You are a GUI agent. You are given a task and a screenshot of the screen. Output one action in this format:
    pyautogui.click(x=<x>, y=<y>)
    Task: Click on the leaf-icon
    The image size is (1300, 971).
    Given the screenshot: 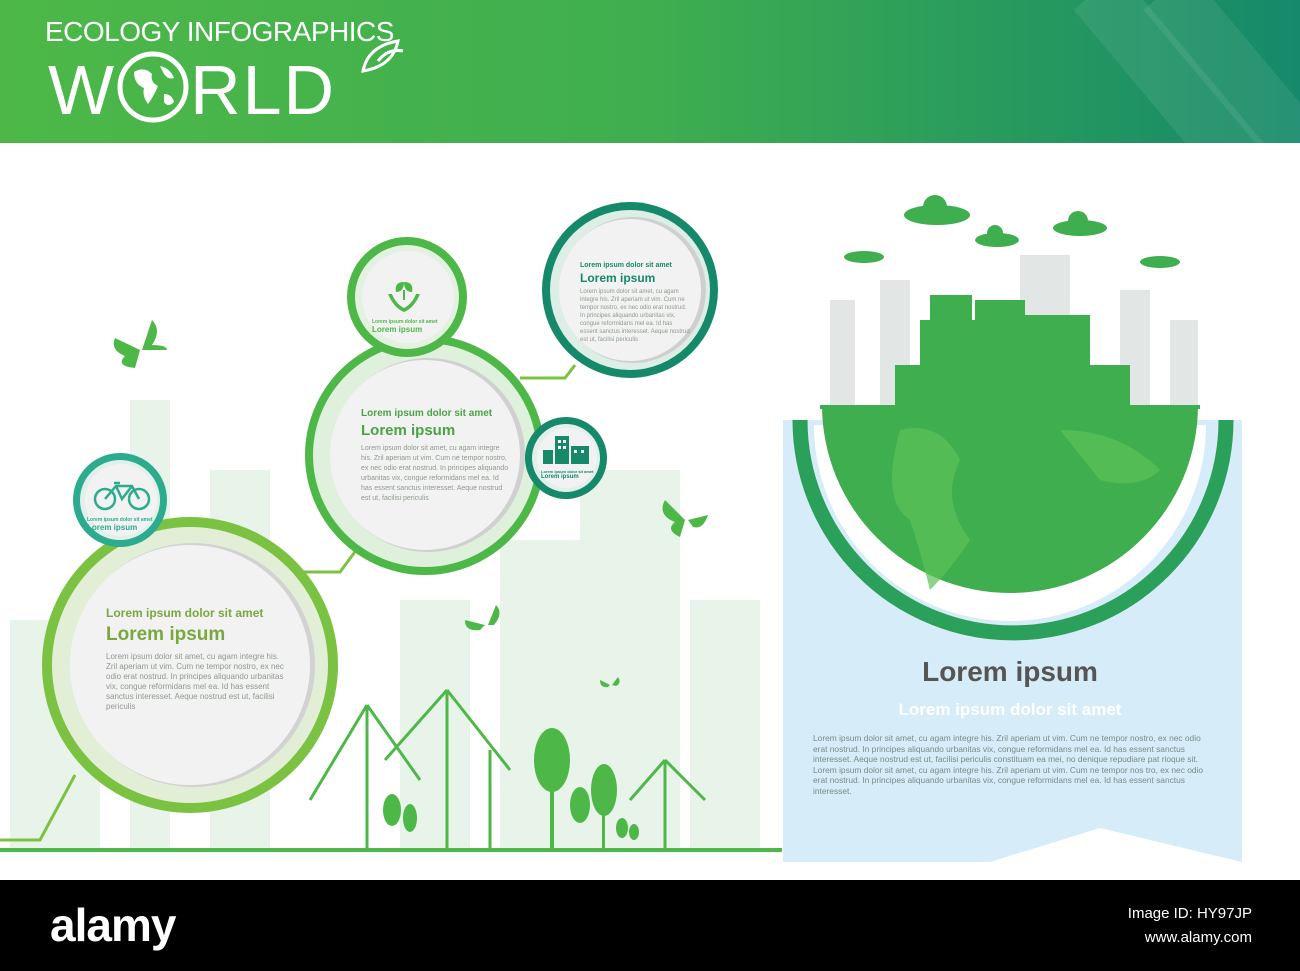 What is the action you would take?
    pyautogui.click(x=382, y=56)
    